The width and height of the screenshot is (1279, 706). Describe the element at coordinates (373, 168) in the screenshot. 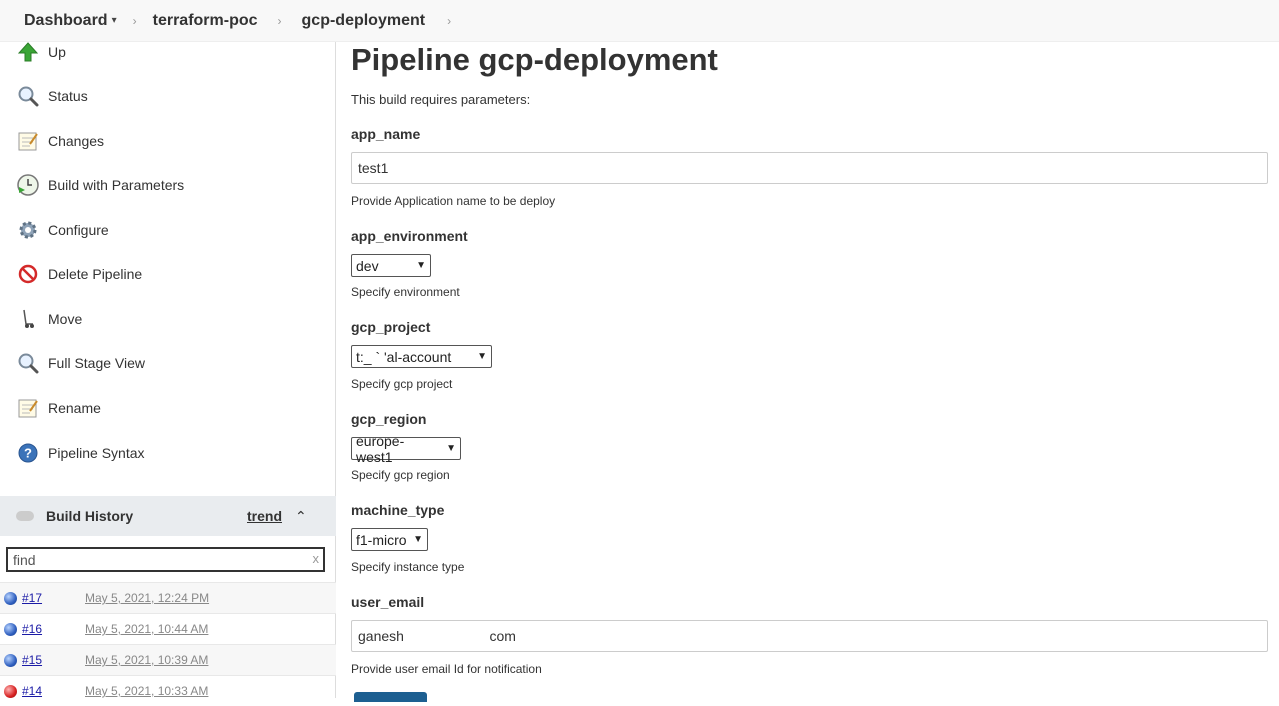

I see `app-name-value: test1` at that location.